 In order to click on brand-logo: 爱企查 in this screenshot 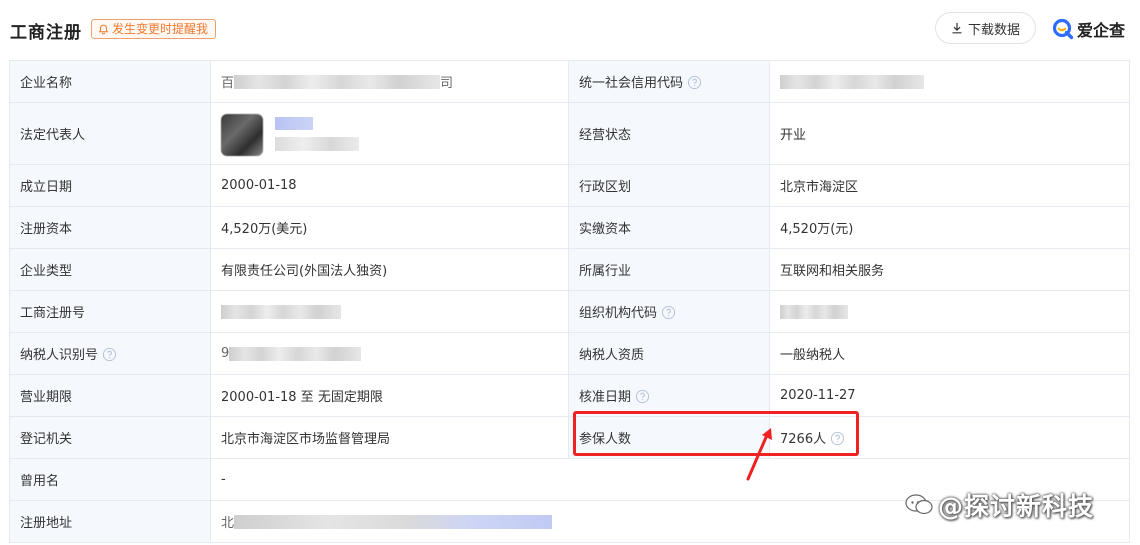, I will do `click(1088, 29)`.